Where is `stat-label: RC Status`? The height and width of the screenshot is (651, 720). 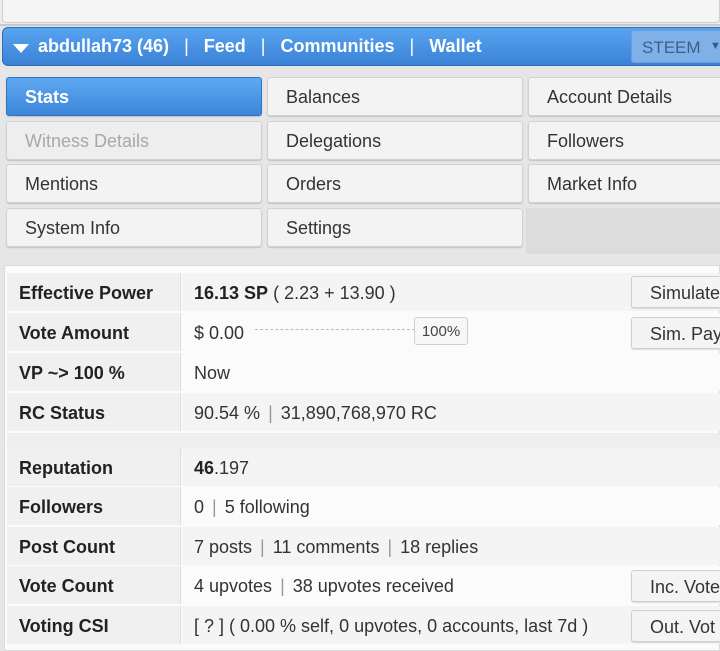
stat-label: RC Status is located at coordinates (94, 412).